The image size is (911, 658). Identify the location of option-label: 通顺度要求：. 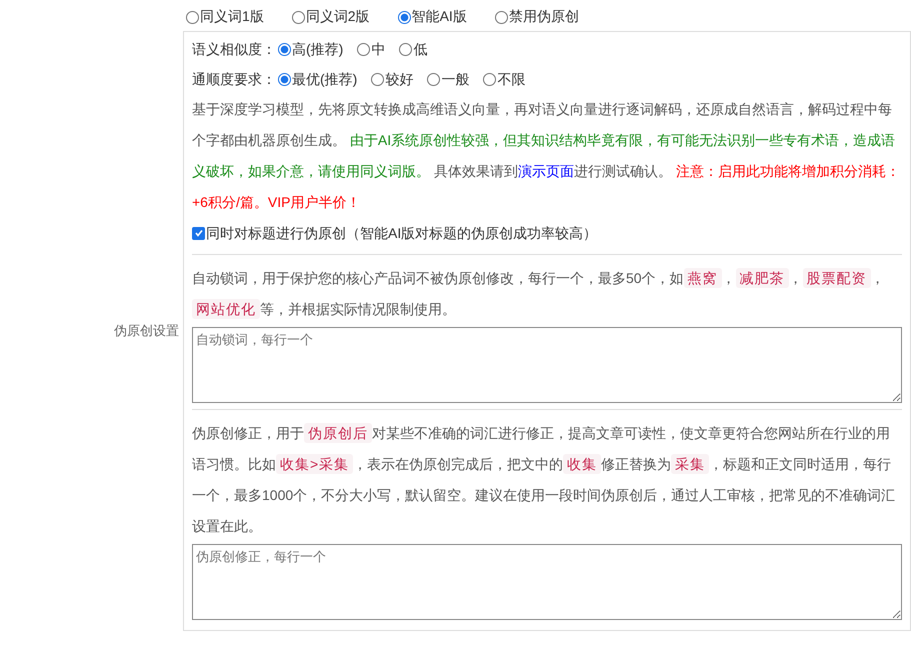
(234, 79).